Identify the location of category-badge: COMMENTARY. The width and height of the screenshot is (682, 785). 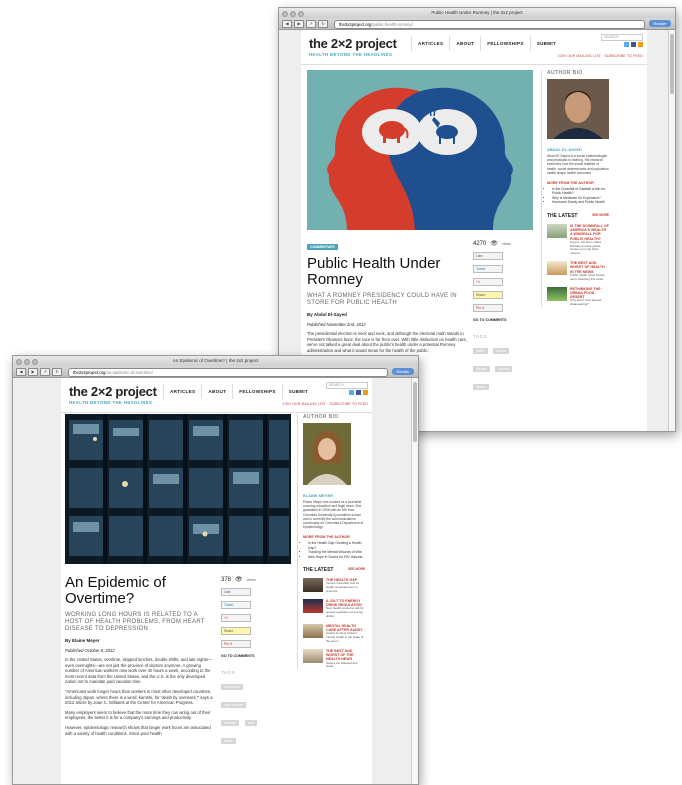
(323, 247).